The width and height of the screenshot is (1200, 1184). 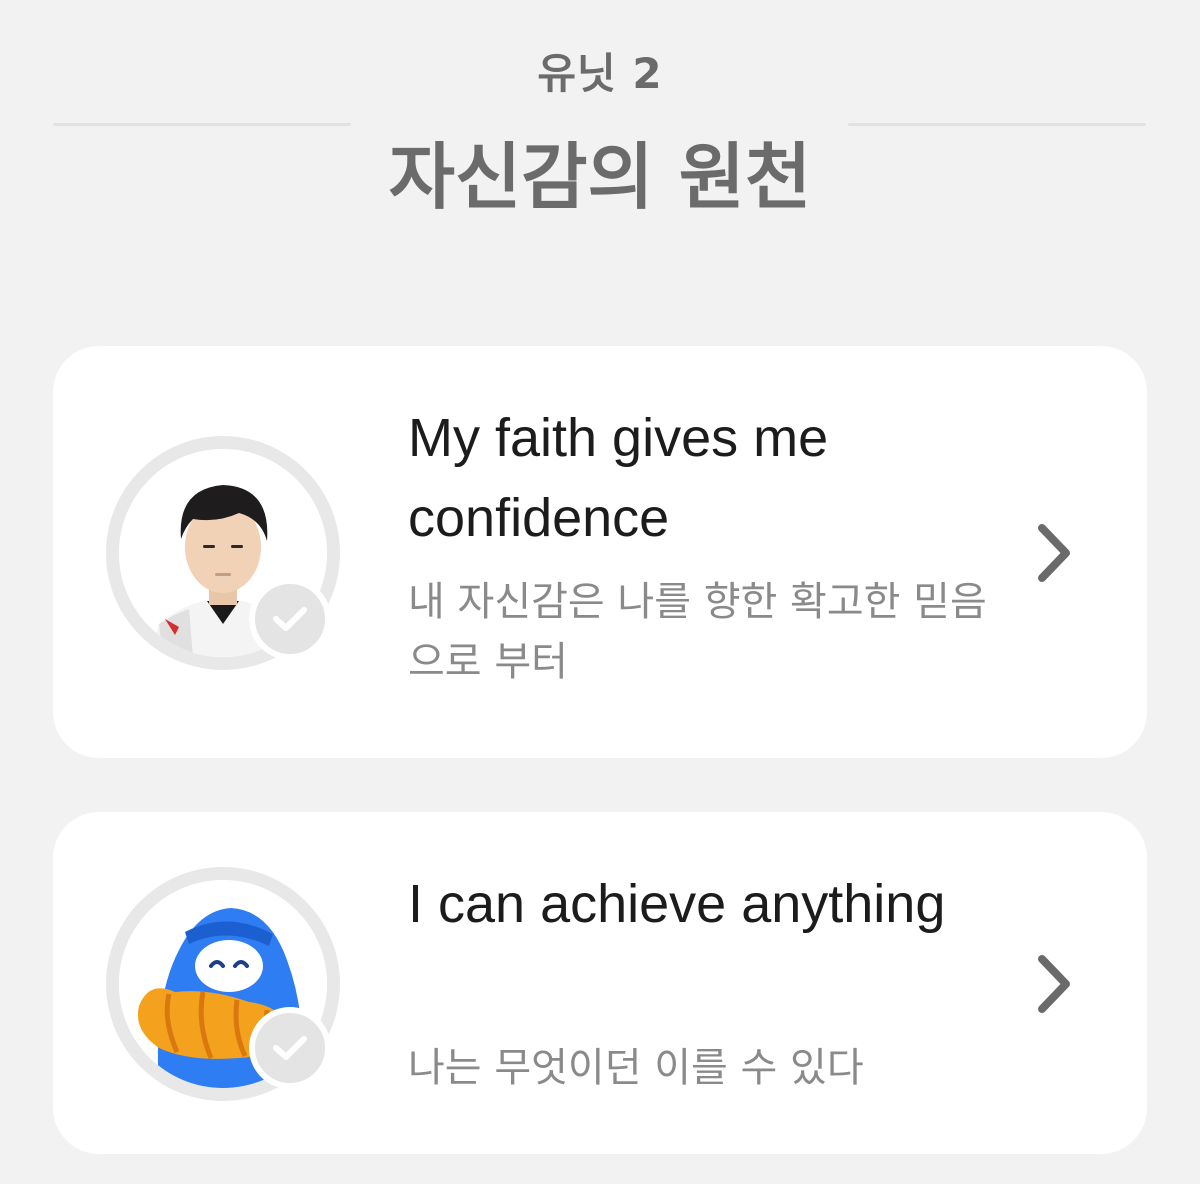 What do you see at coordinates (697, 632) in the screenshot?
I see `lesson-subtitle: 내 자신감은 나를 향한 확고한 믿음으로 부터` at bounding box center [697, 632].